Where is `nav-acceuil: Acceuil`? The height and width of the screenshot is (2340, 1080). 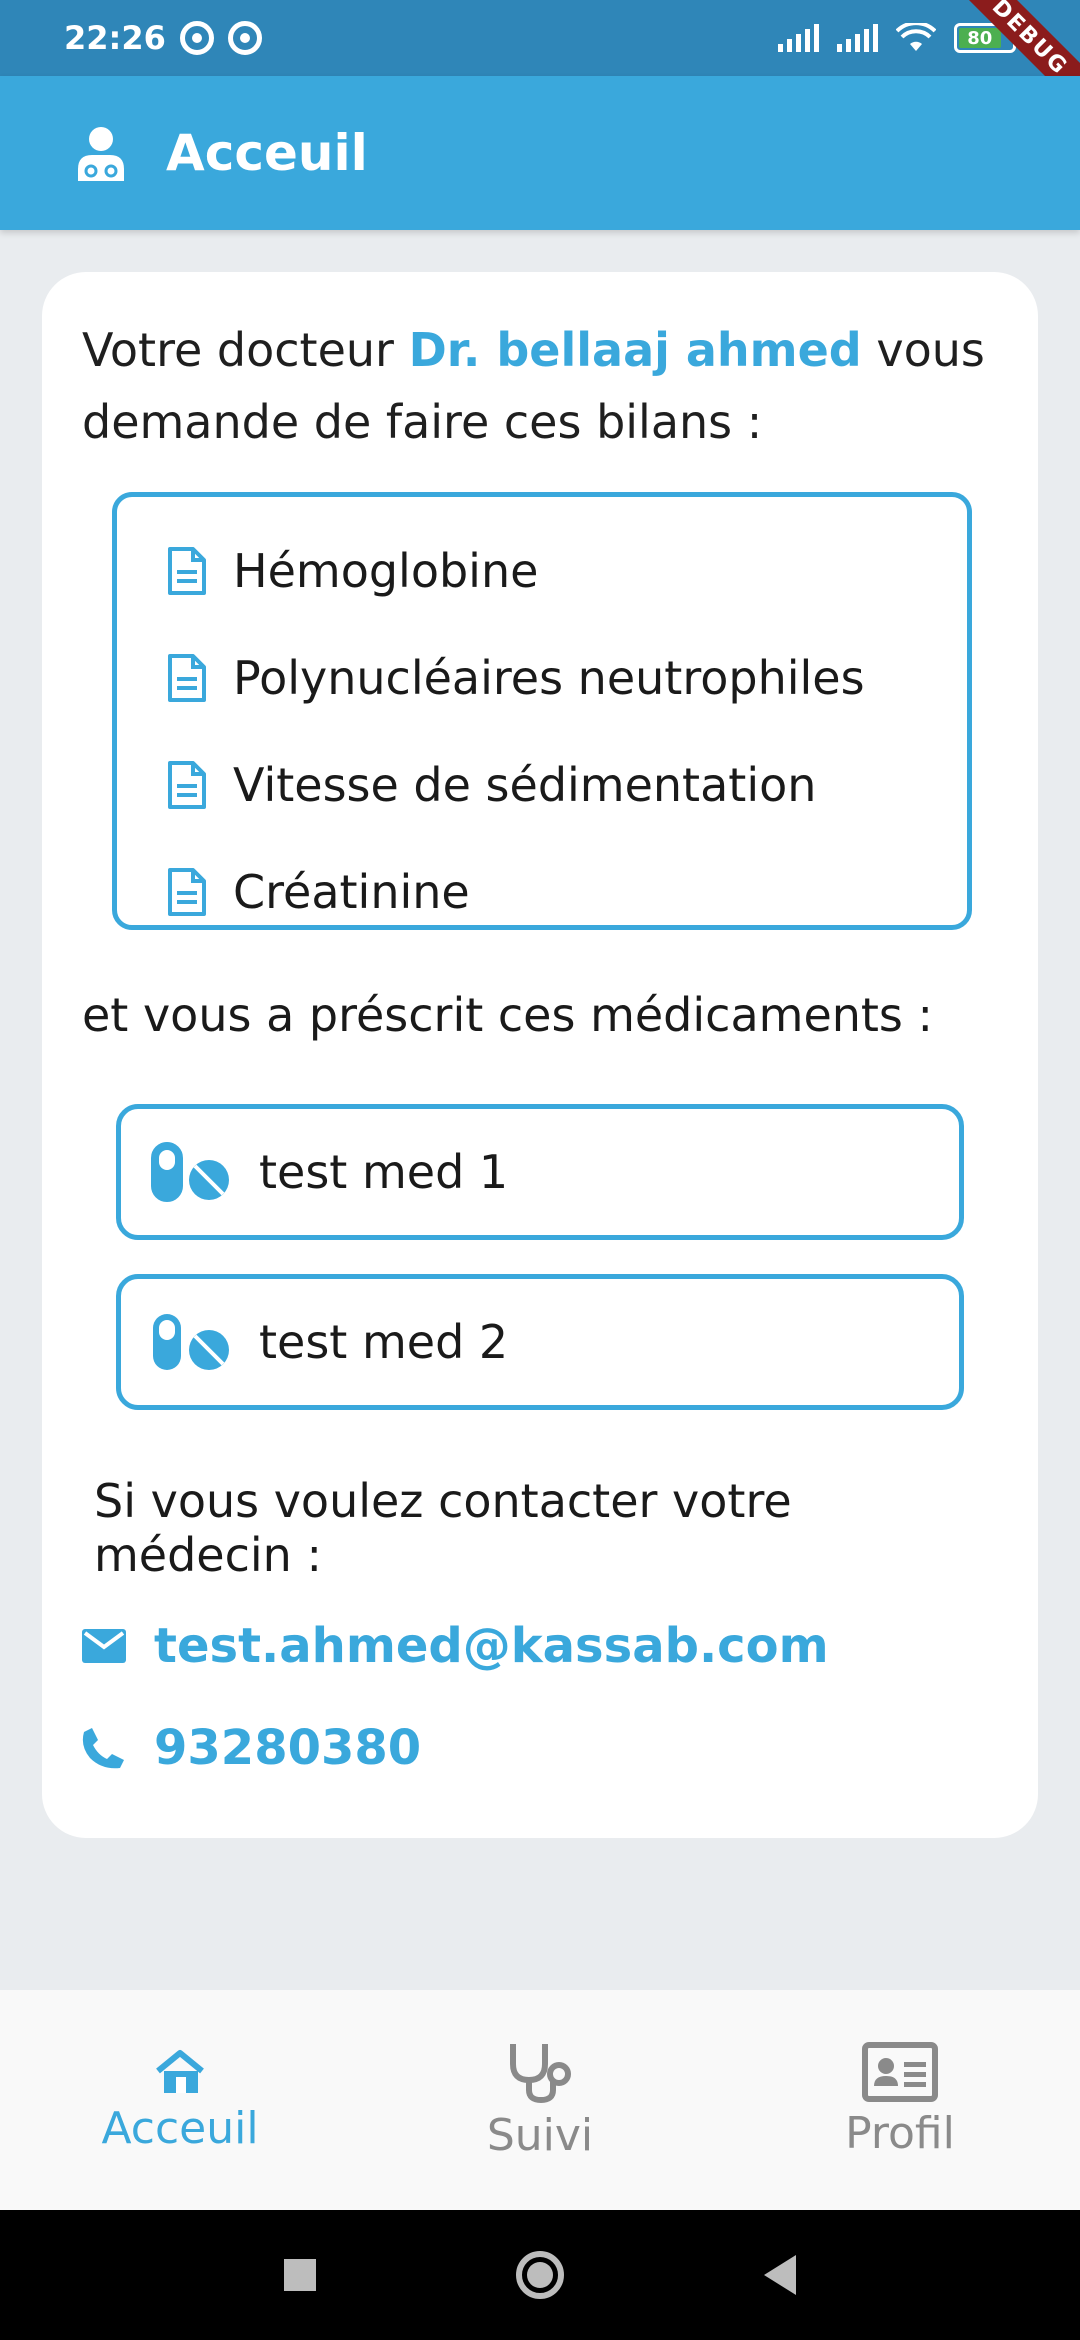
nav-acceuil: Acceuil is located at coordinates (180, 2100).